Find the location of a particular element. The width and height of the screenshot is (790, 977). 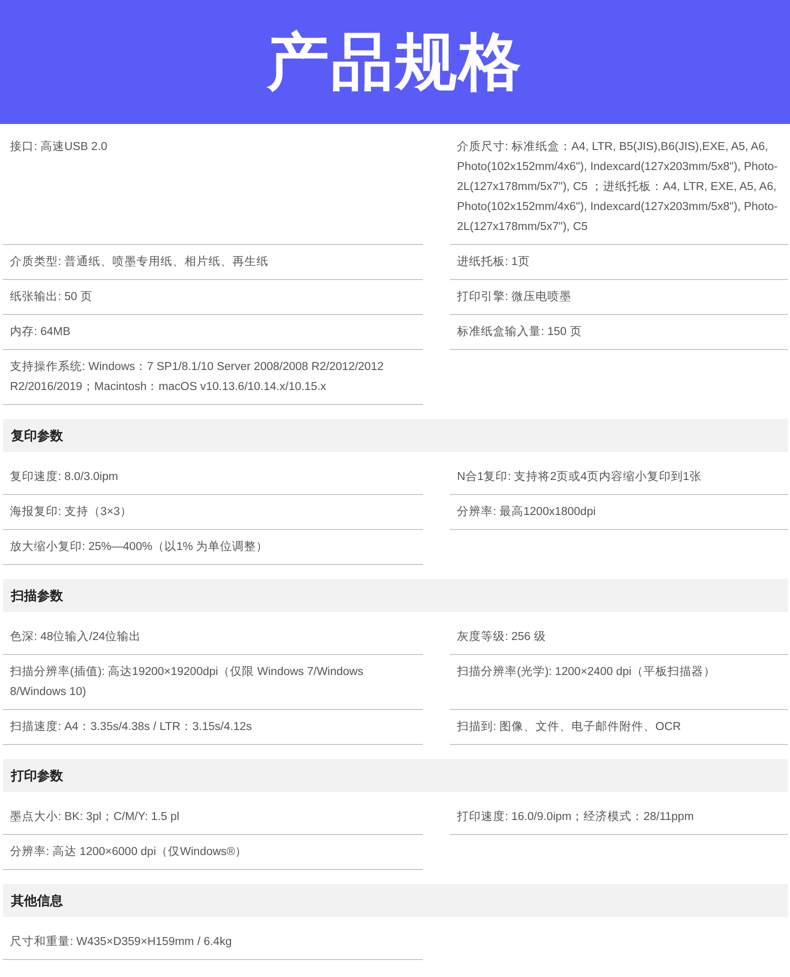

banner-title: 产品规格 is located at coordinates (395, 63).